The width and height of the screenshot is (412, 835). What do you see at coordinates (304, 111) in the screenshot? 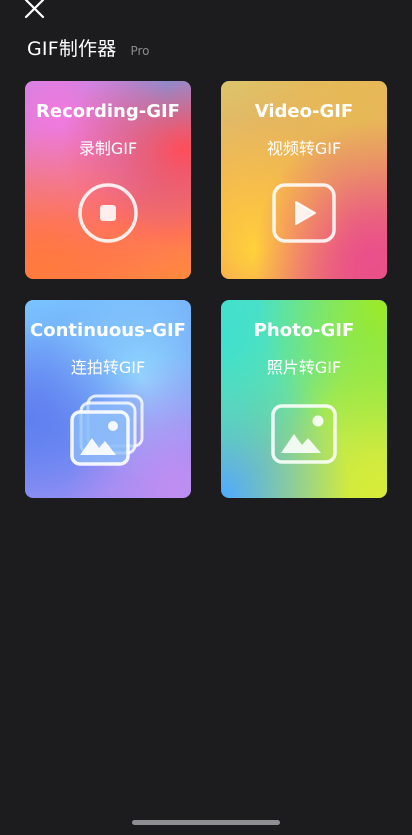
I see `card-title: Video-GIF` at bounding box center [304, 111].